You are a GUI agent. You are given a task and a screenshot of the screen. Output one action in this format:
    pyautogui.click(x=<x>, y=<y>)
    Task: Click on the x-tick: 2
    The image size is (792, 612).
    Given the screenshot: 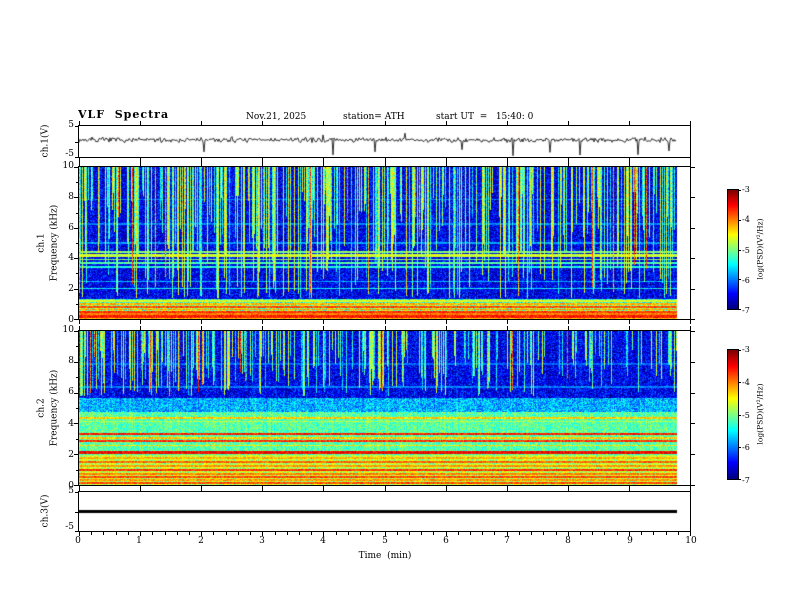 What is the action you would take?
    pyautogui.click(x=201, y=541)
    